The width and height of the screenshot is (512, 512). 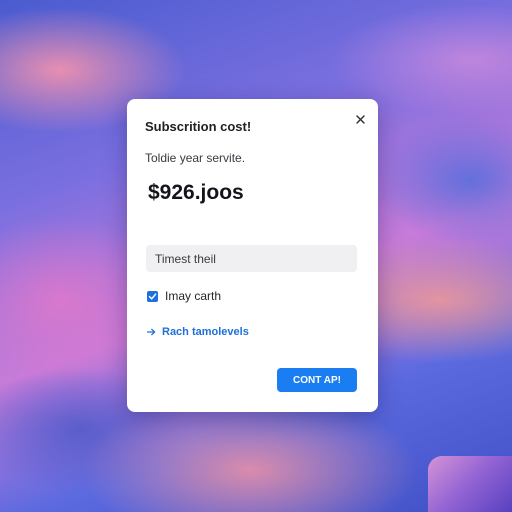 I want to click on rach-link: Rach tamolevels, so click(x=198, y=332).